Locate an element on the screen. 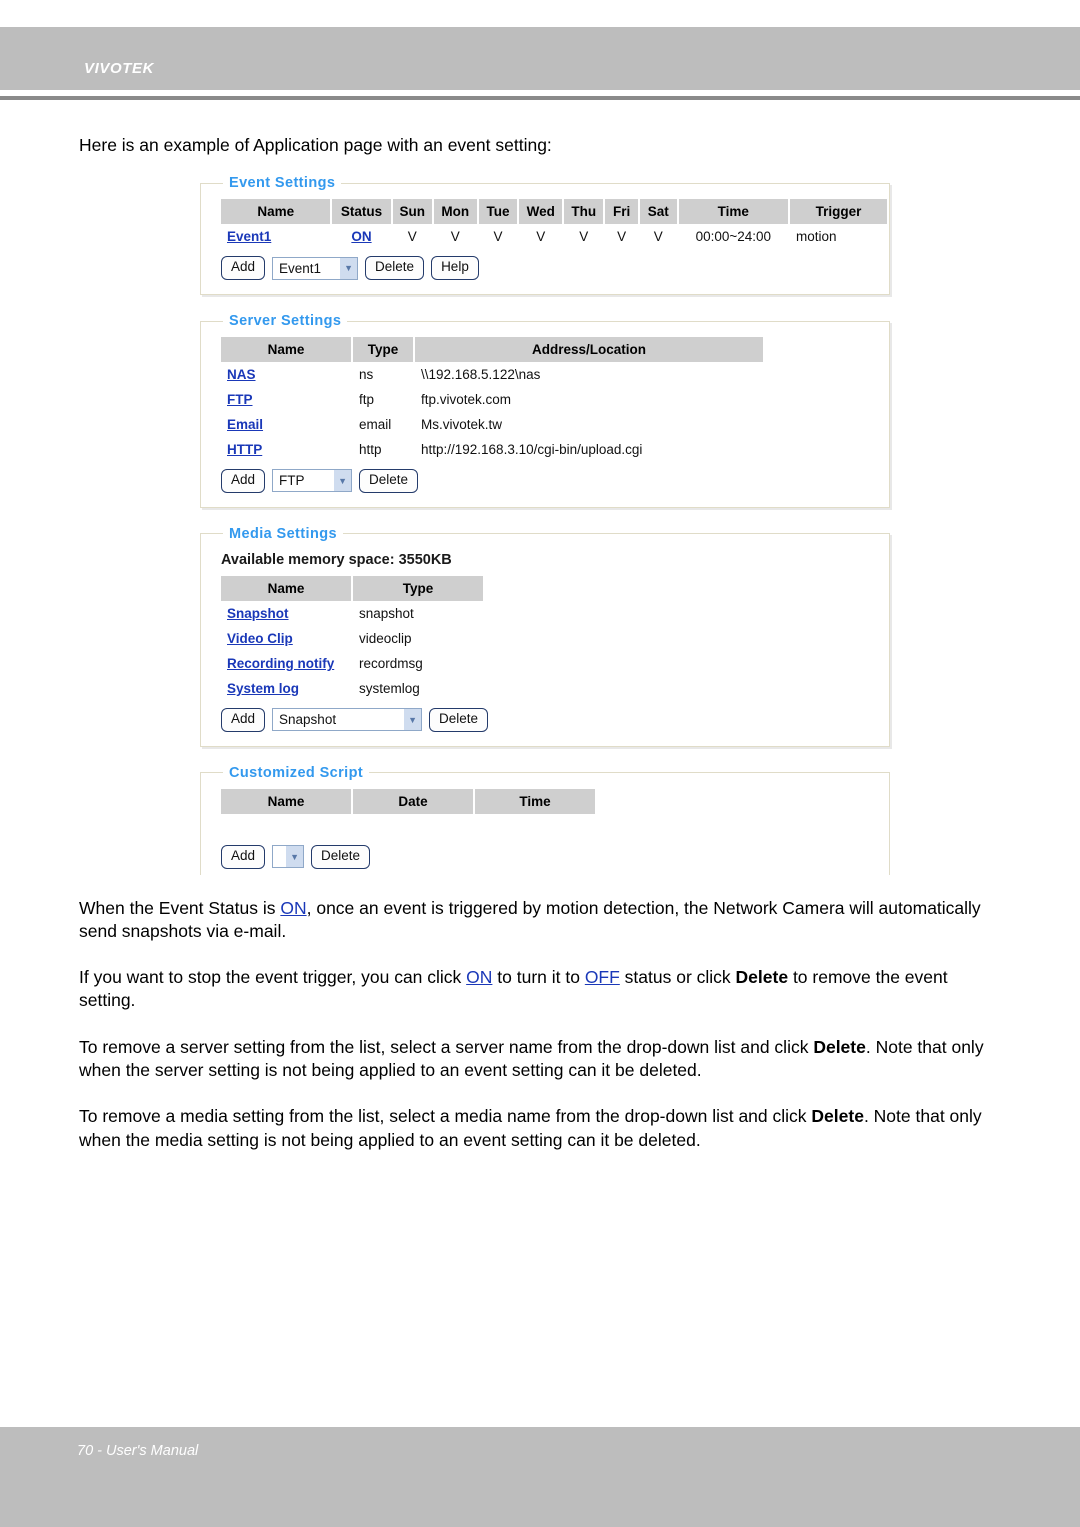  col-address: Address/Location is located at coordinates (589, 350).